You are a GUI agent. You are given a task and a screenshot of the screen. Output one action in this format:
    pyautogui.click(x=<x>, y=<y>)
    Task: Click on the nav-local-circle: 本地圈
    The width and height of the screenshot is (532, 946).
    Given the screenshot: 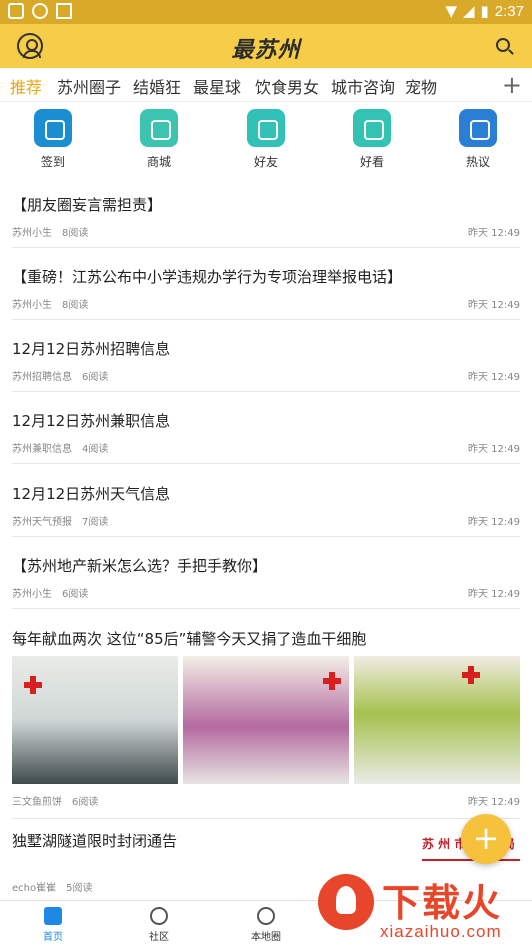 What is the action you would take?
    pyautogui.click(x=266, y=925)
    